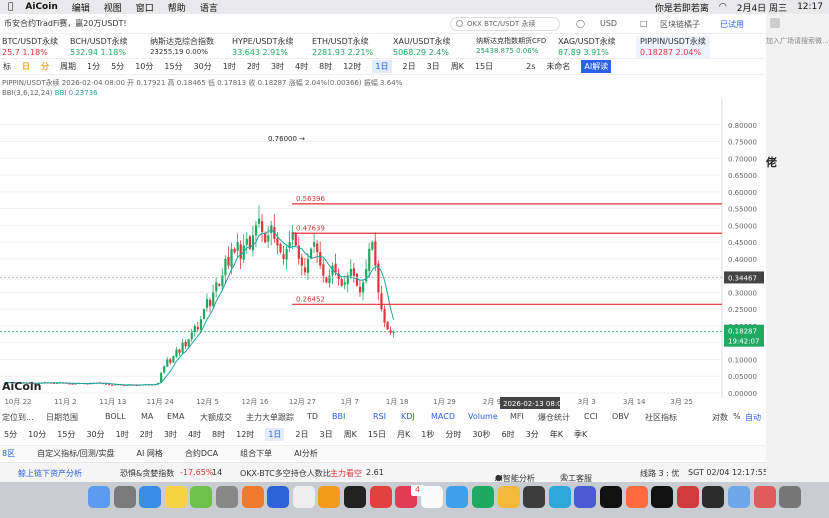  I want to click on promo-banner: 币安合约TradFi赛，赢20万USDT!, so click(65, 23).